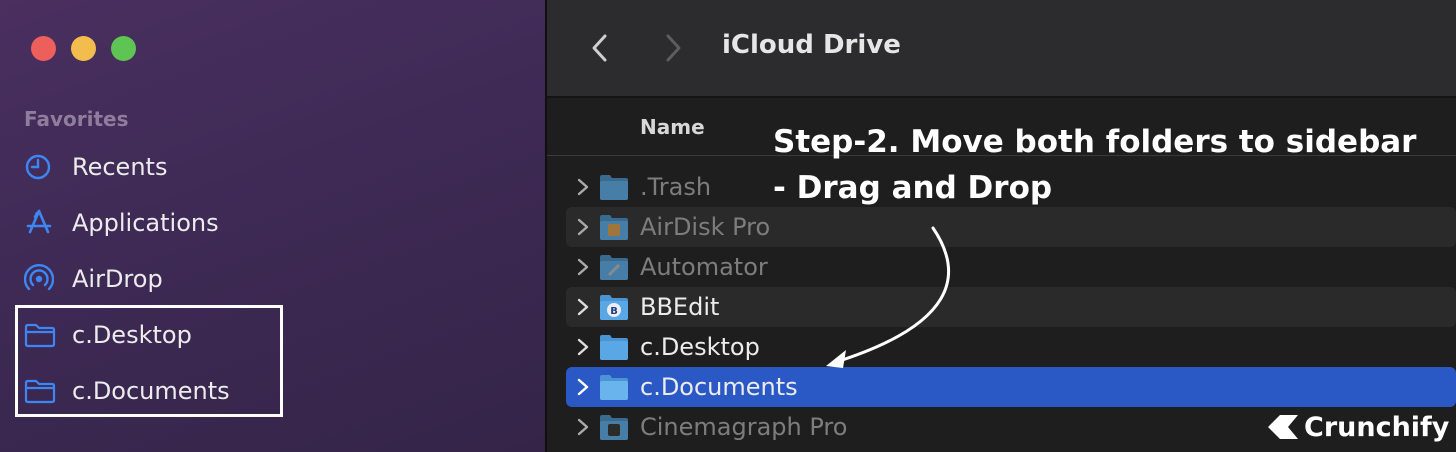  What do you see at coordinates (680, 307) in the screenshot?
I see `row-label: BBEdit` at bounding box center [680, 307].